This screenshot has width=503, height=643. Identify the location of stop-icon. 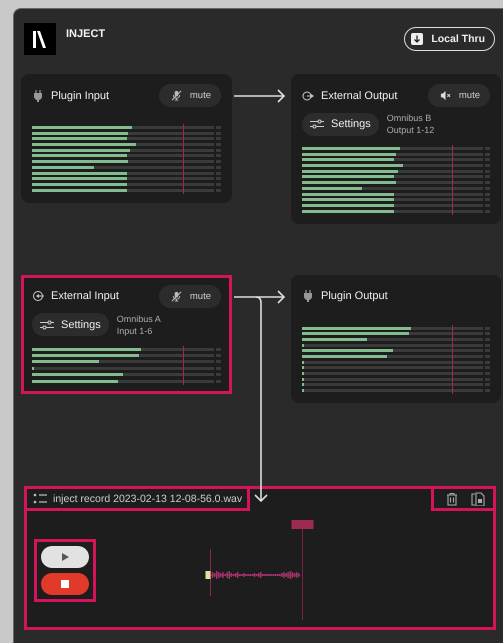
(65, 584).